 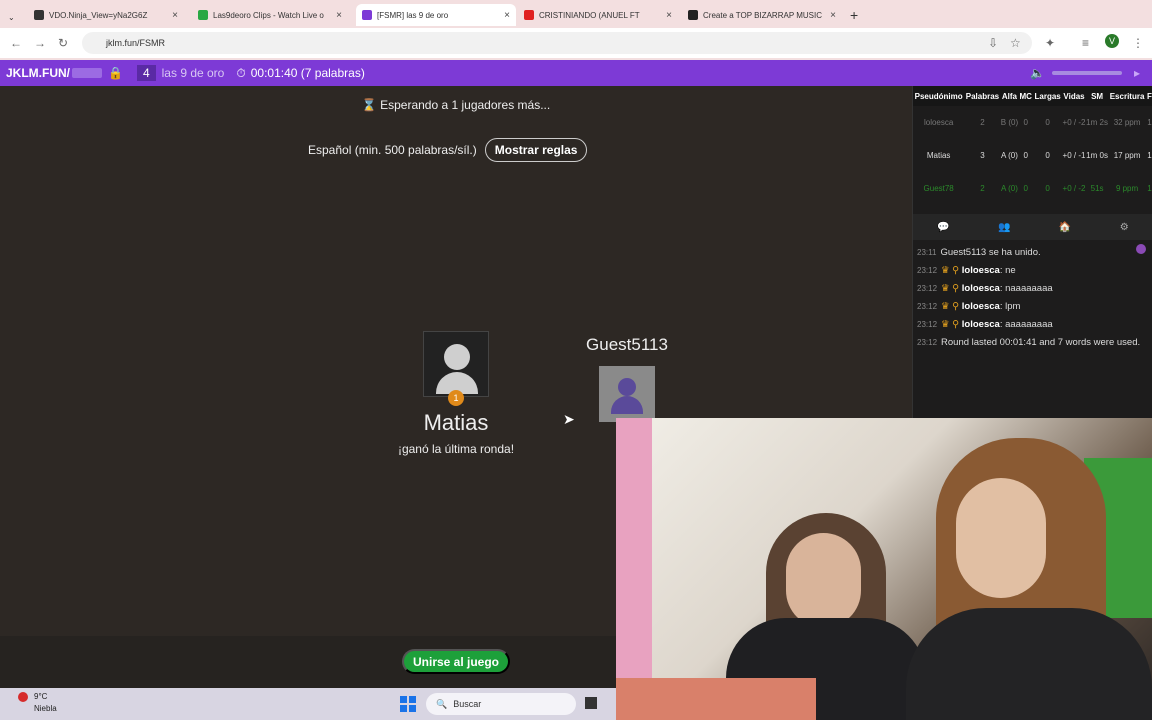 What do you see at coordinates (106, 15) in the screenshot?
I see `browser-tab: VDO.Ninja_View=yNa2G6Z ×` at bounding box center [106, 15].